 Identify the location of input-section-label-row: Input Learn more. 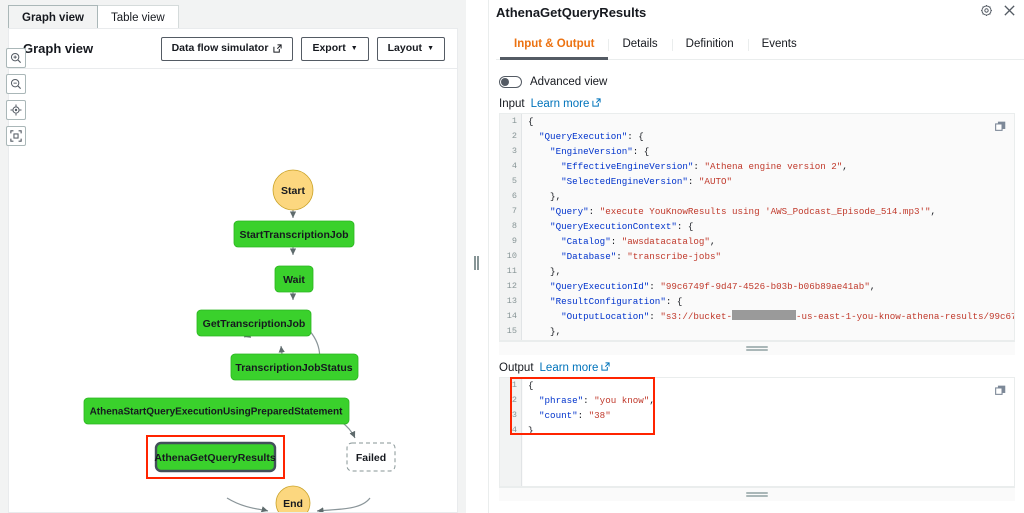
(550, 104).